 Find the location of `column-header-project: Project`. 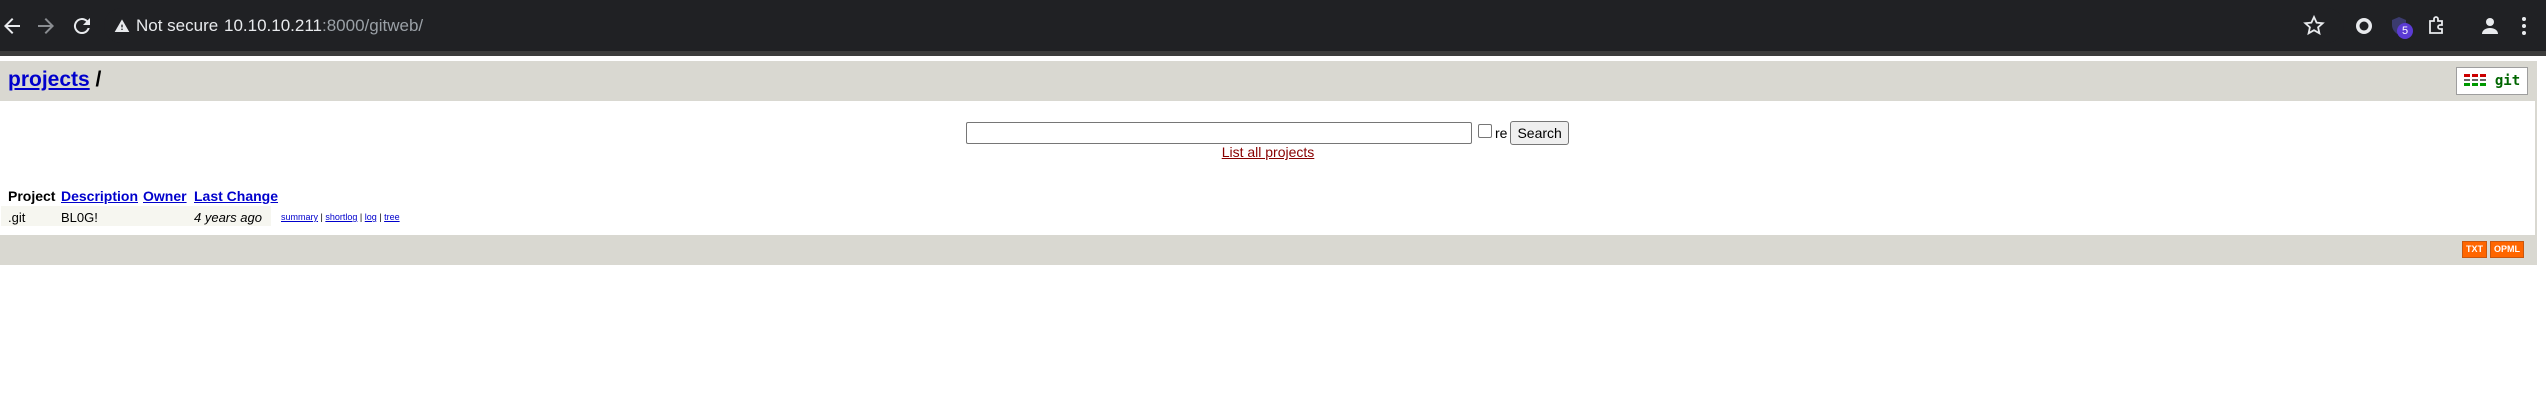

column-header-project: Project is located at coordinates (32, 196).